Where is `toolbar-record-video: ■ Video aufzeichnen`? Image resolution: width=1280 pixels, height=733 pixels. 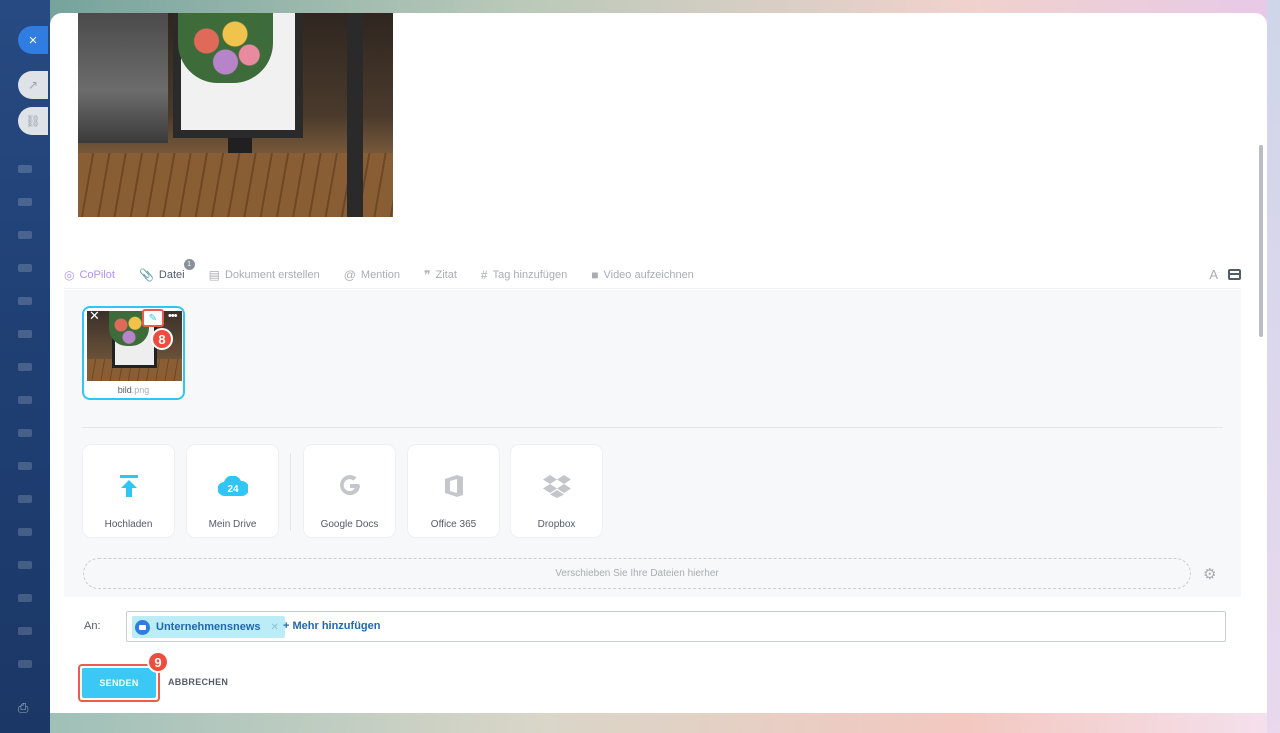
toolbar-record-video: ■ Video aufzeichnen is located at coordinates (642, 275).